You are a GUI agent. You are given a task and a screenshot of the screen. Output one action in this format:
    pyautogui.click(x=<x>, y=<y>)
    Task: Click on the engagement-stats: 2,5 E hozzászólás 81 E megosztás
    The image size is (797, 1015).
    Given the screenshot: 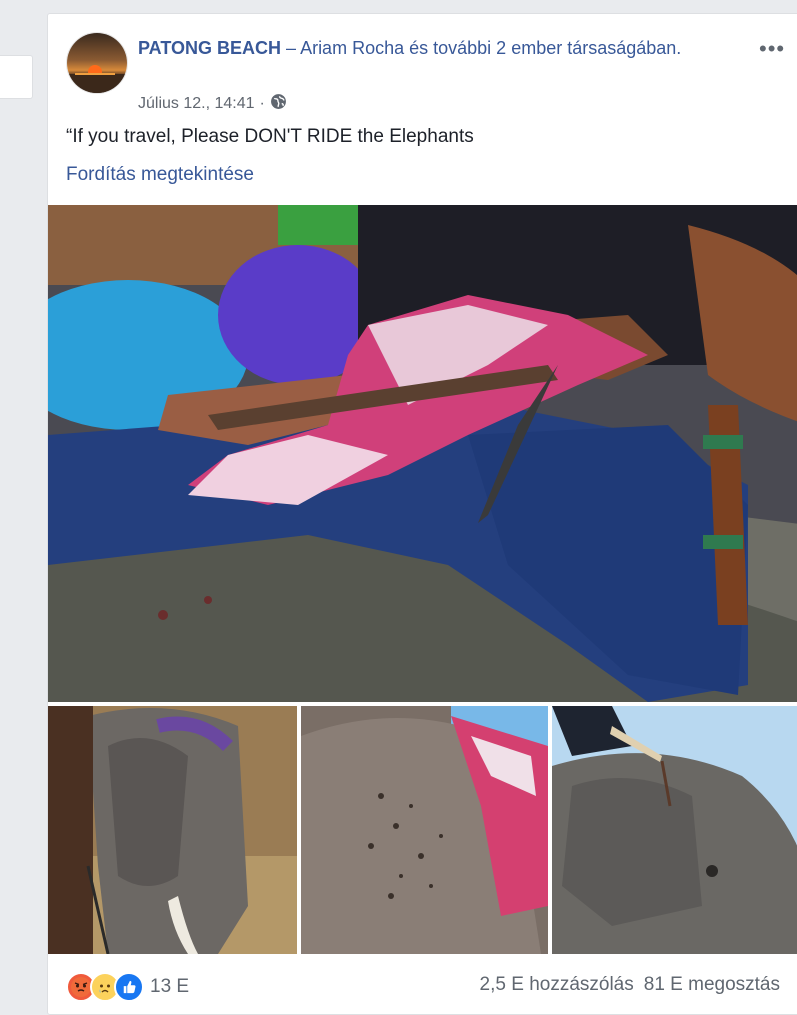 What is the action you would take?
    pyautogui.click(x=630, y=985)
    